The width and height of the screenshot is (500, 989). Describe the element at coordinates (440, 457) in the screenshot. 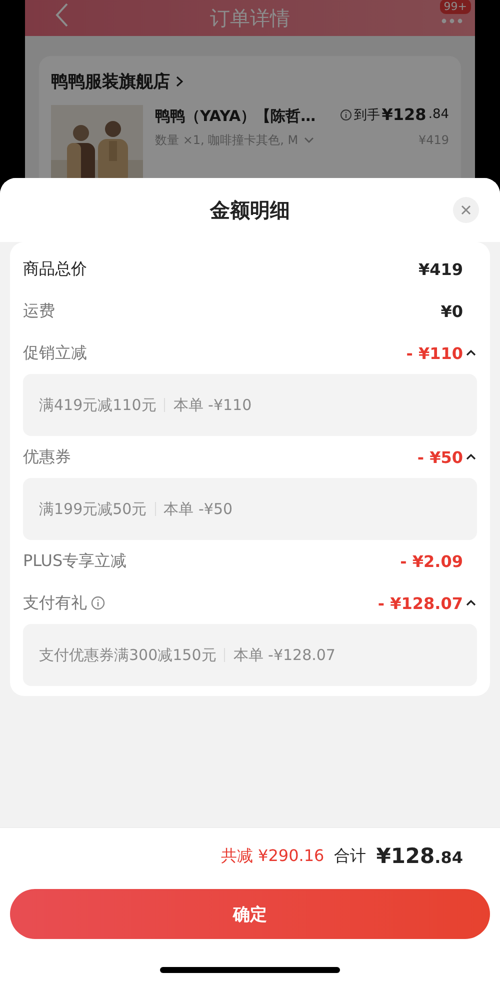

I see `row-amount: - ¥50` at that location.